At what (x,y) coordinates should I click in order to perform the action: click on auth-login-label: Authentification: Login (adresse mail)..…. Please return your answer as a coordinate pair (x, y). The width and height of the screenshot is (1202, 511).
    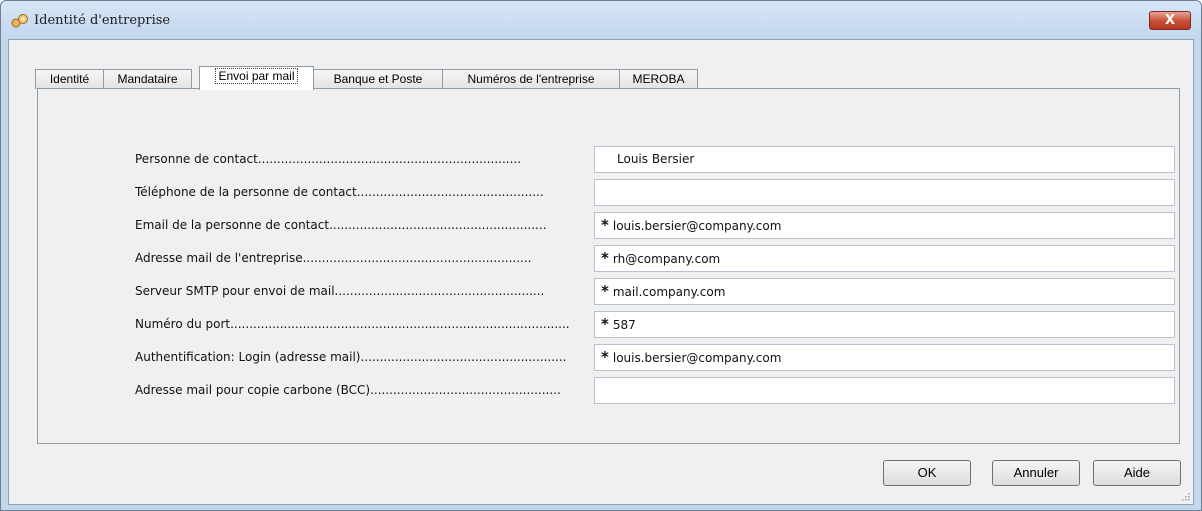
    Looking at the image, I should click on (351, 357).